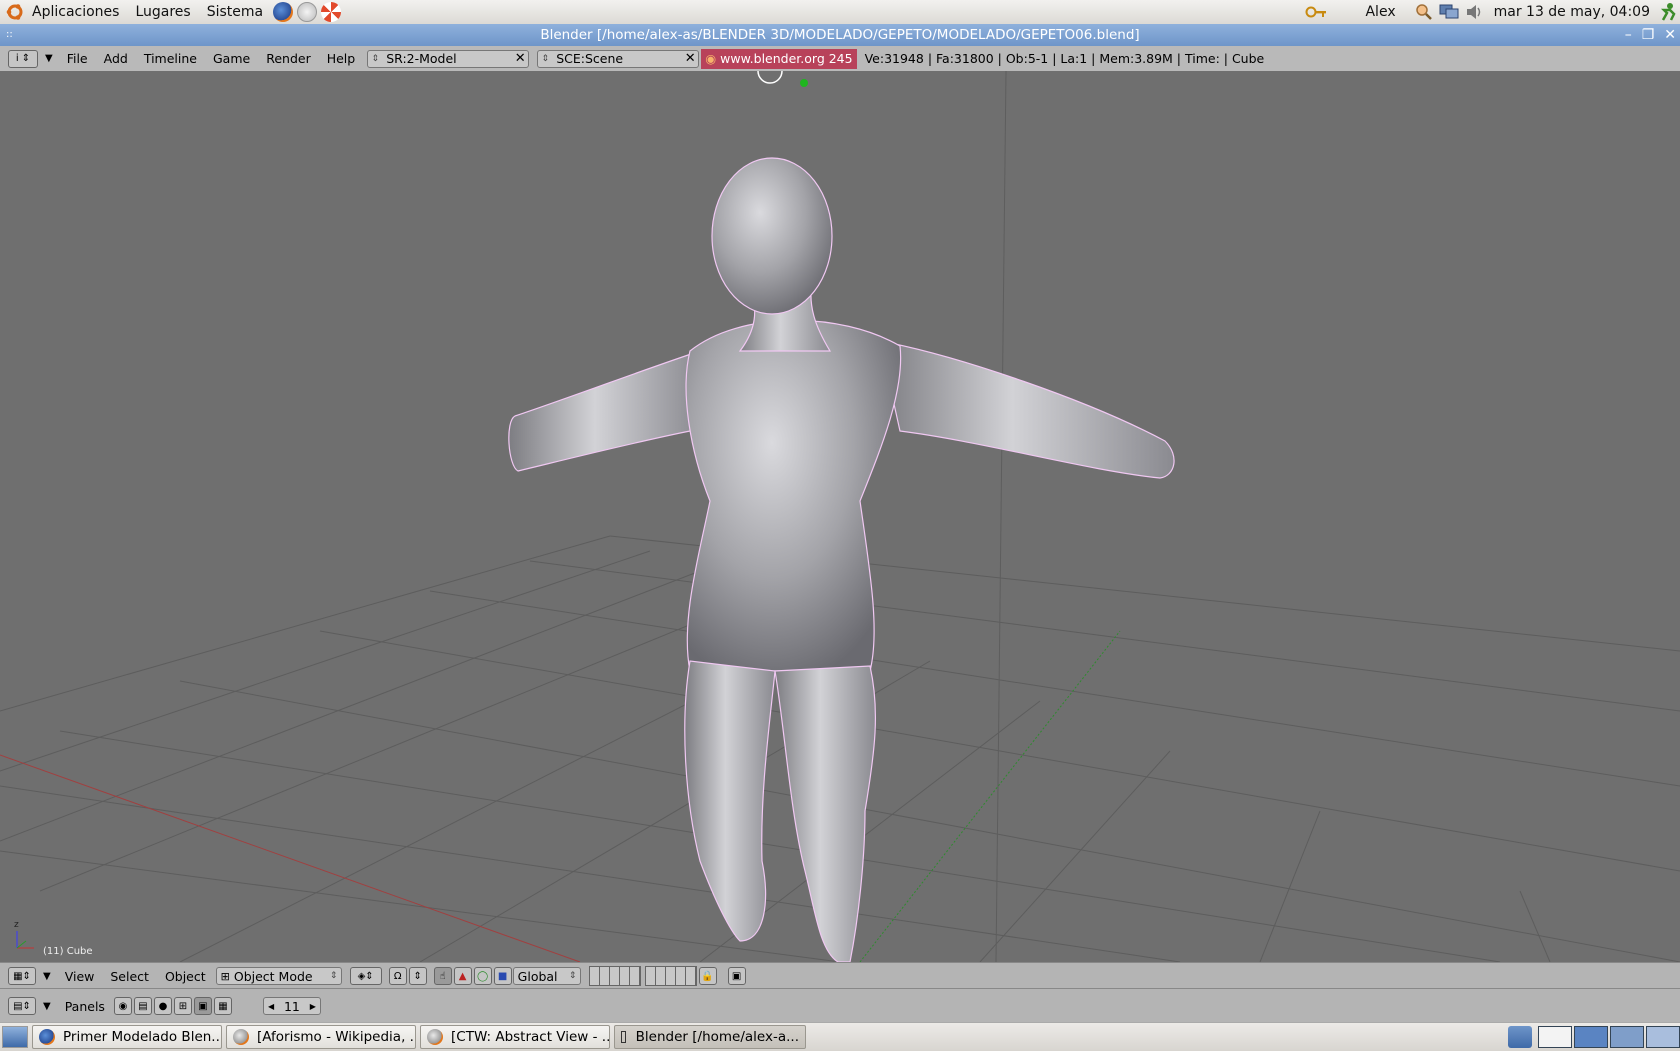 The image size is (1680, 1051). Describe the element at coordinates (1449, 12) in the screenshot. I see `network-icon` at that location.